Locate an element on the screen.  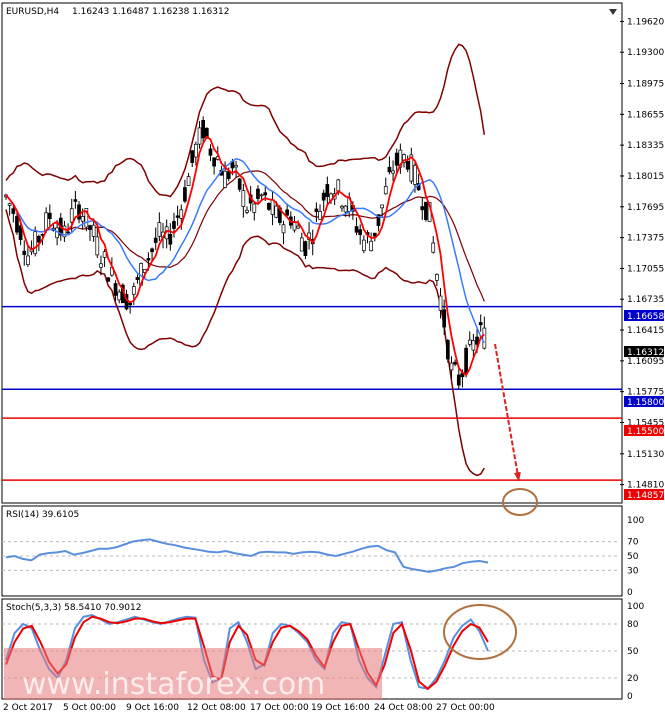
level-label-4-text: 1.14857 is located at coordinates (645, 496).